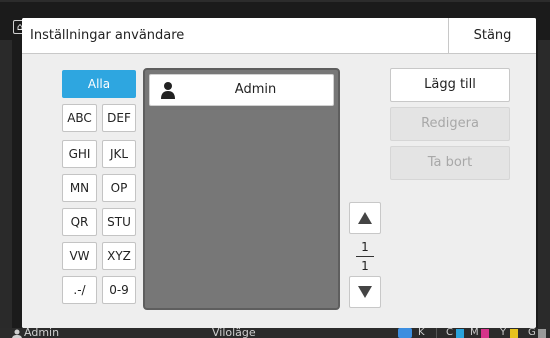  Describe the element at coordinates (450, 85) in the screenshot. I see `add-user-button: Lägg till` at that location.